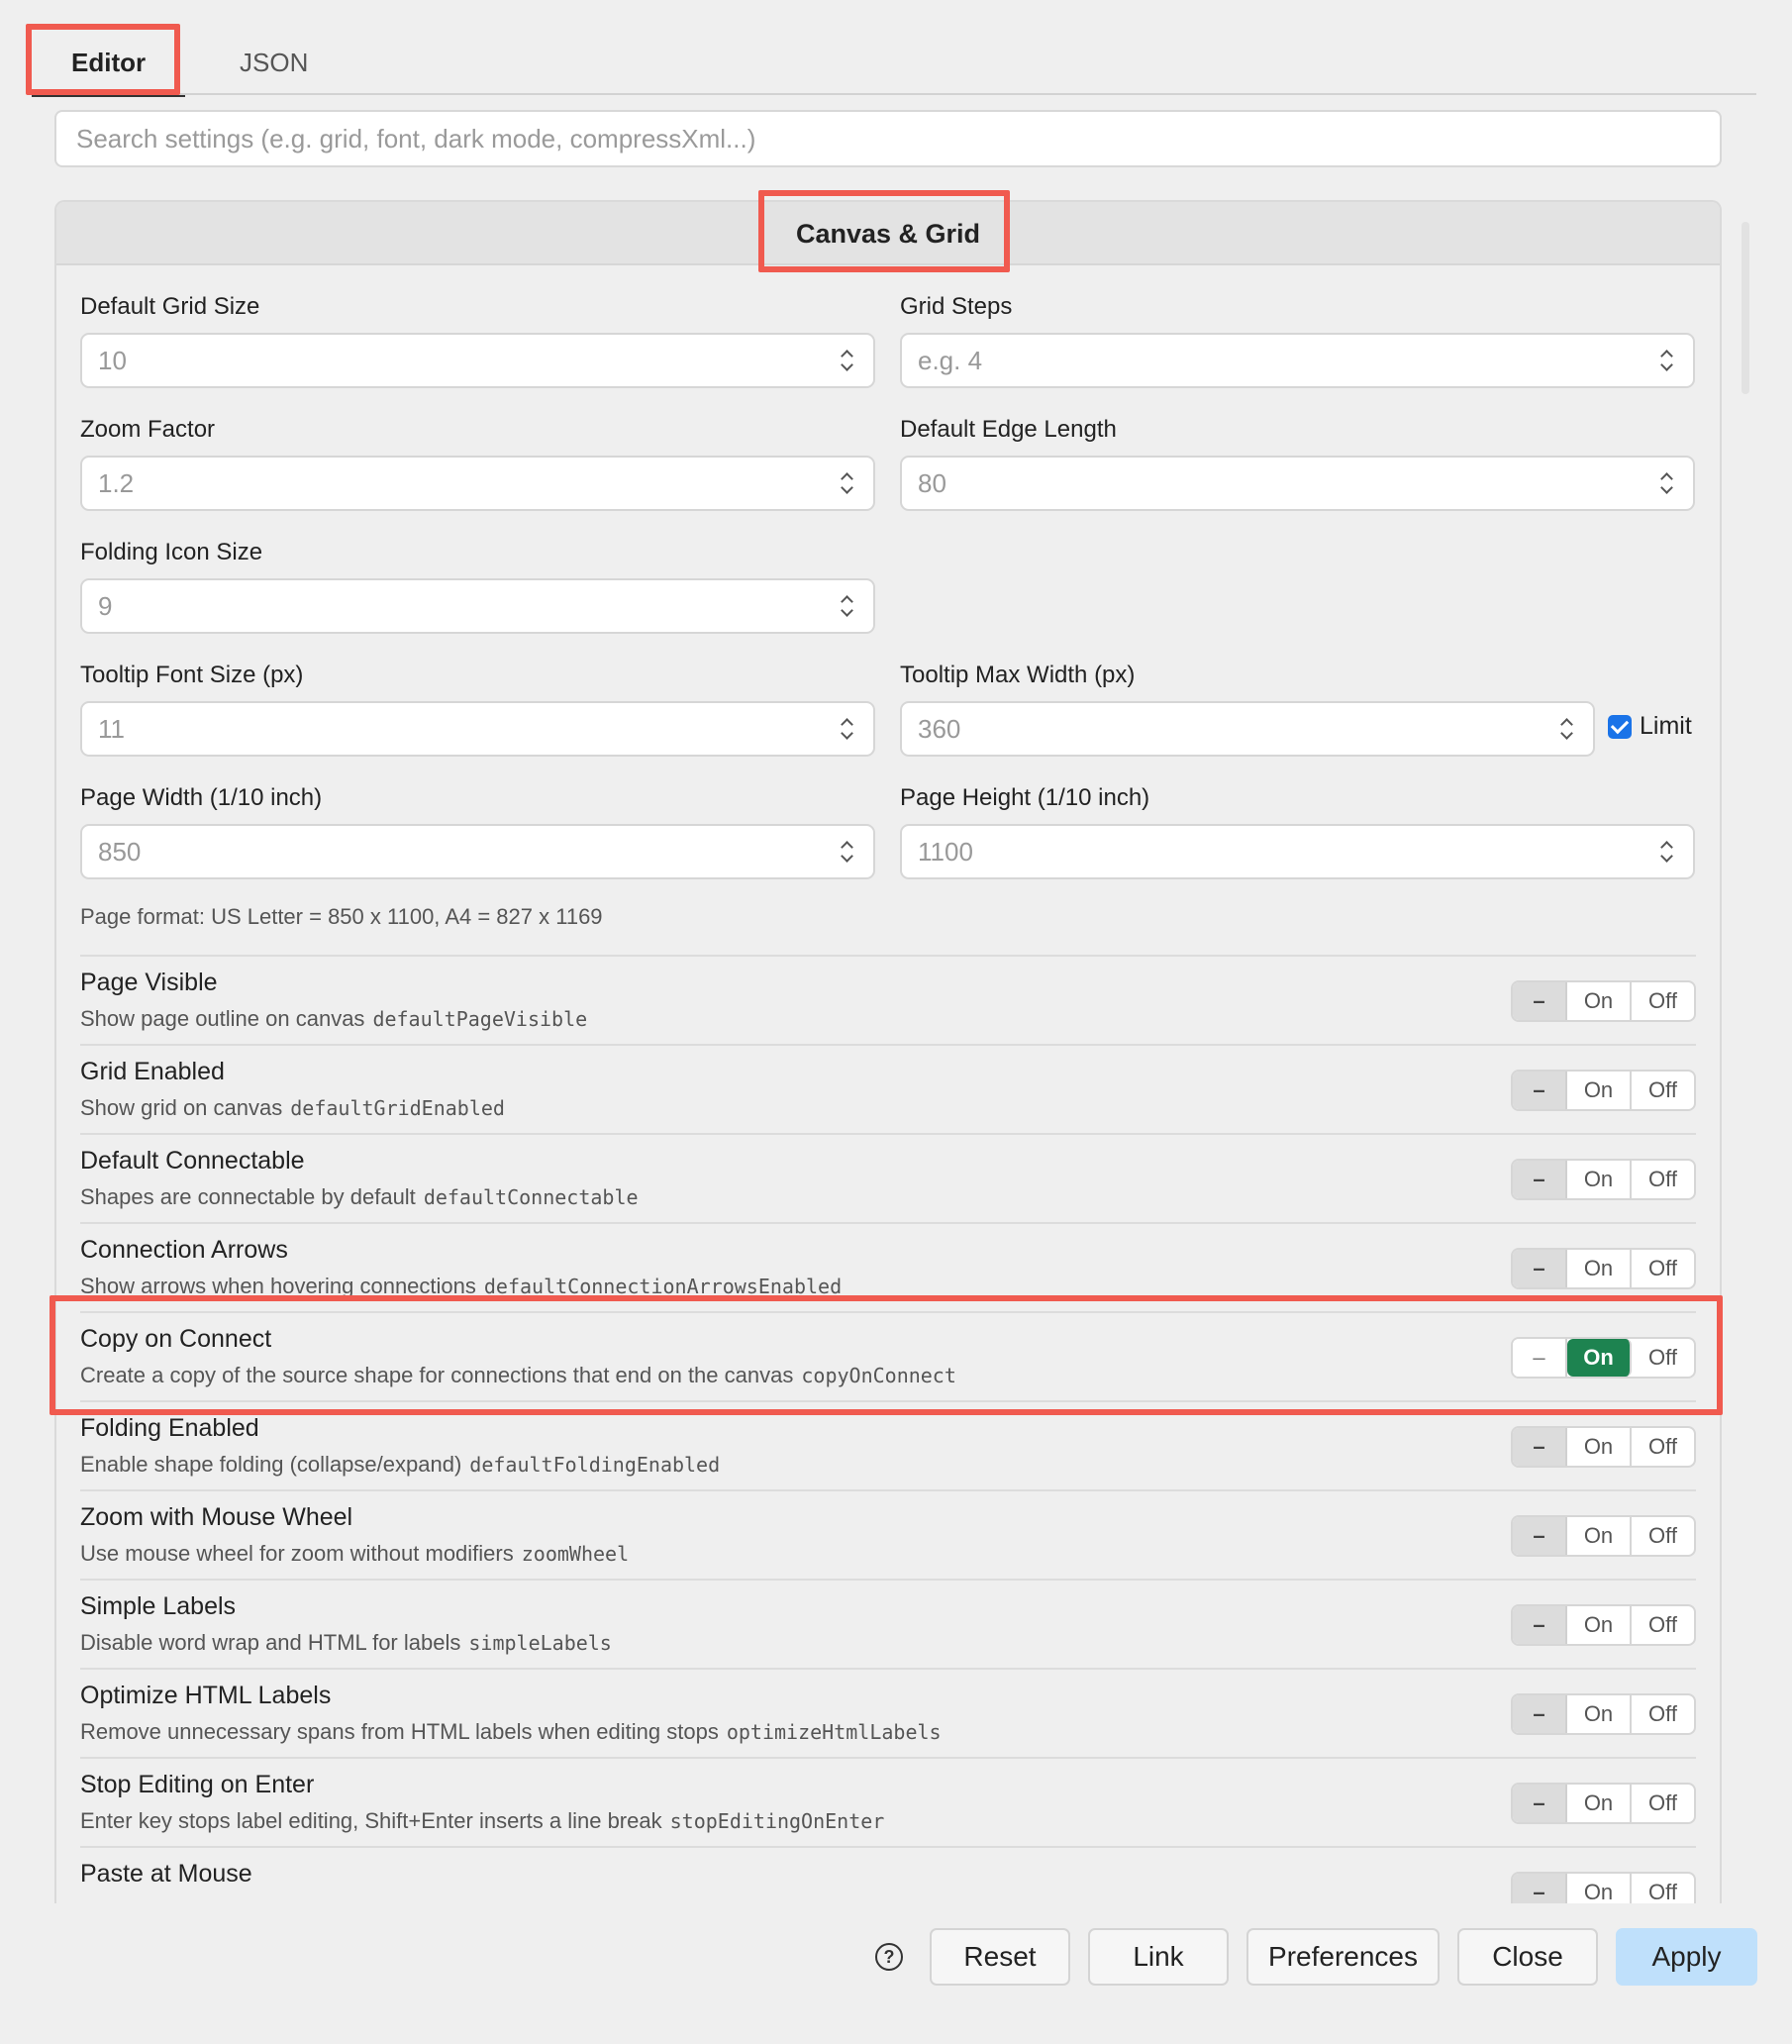 The height and width of the screenshot is (2044, 1792). I want to click on scrollbar, so click(1745, 308).